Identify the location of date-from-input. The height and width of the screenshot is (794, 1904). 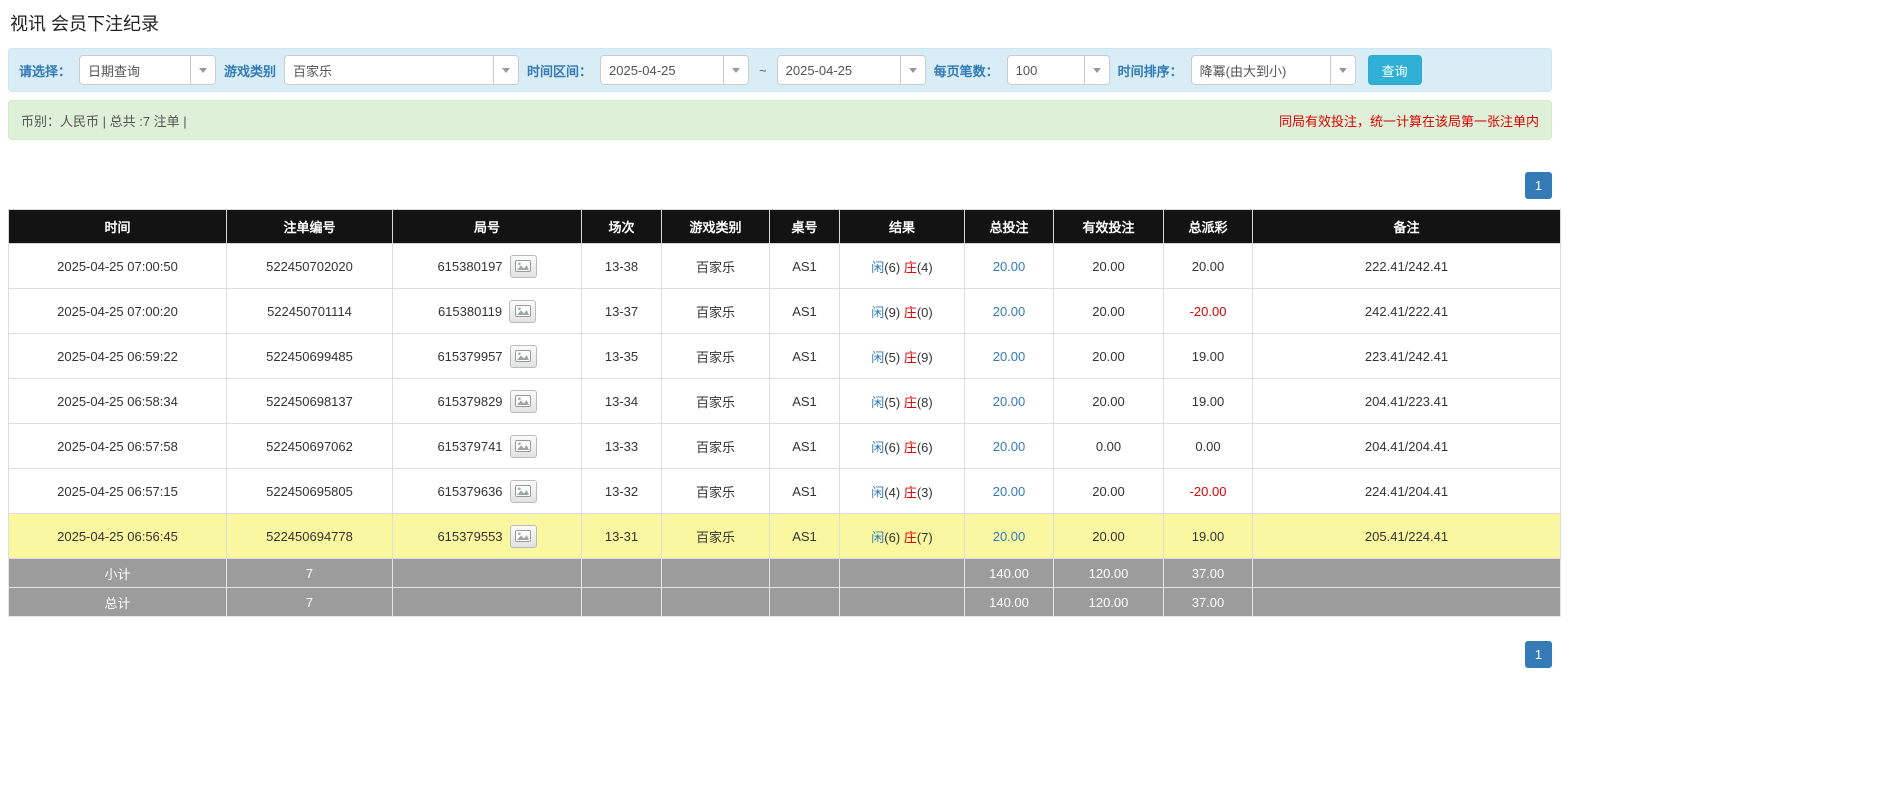
(662, 70).